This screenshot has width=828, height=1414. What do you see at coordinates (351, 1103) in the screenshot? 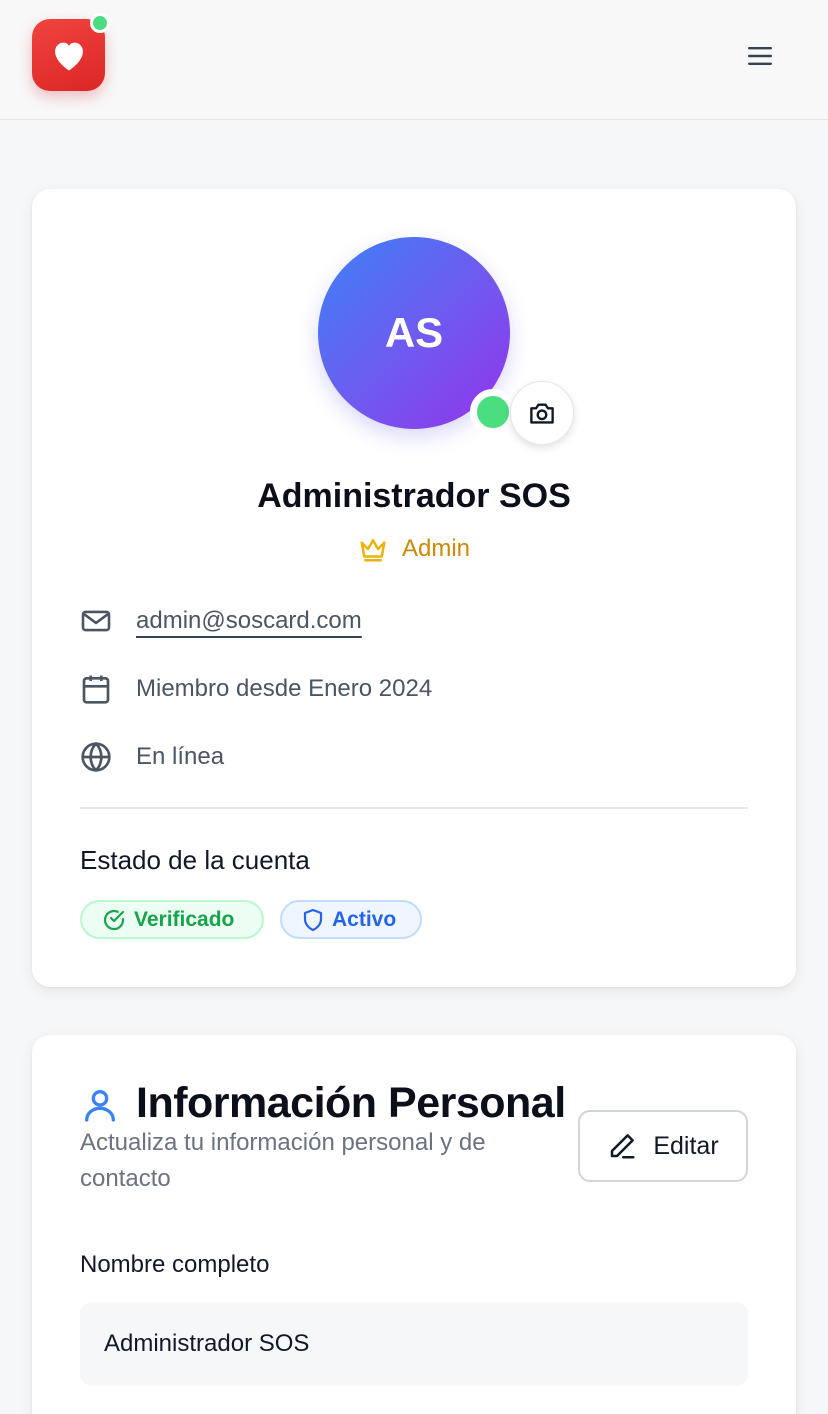
I see `section-title: Información Personal` at bounding box center [351, 1103].